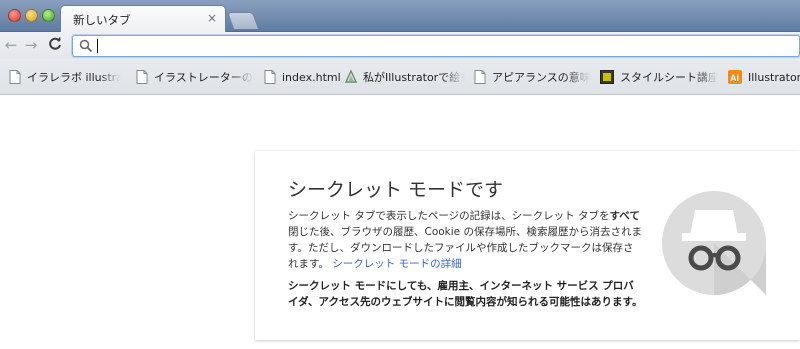 This screenshot has height=349, width=800. Describe the element at coordinates (31, 15) in the screenshot. I see `minimize-window-button` at that location.